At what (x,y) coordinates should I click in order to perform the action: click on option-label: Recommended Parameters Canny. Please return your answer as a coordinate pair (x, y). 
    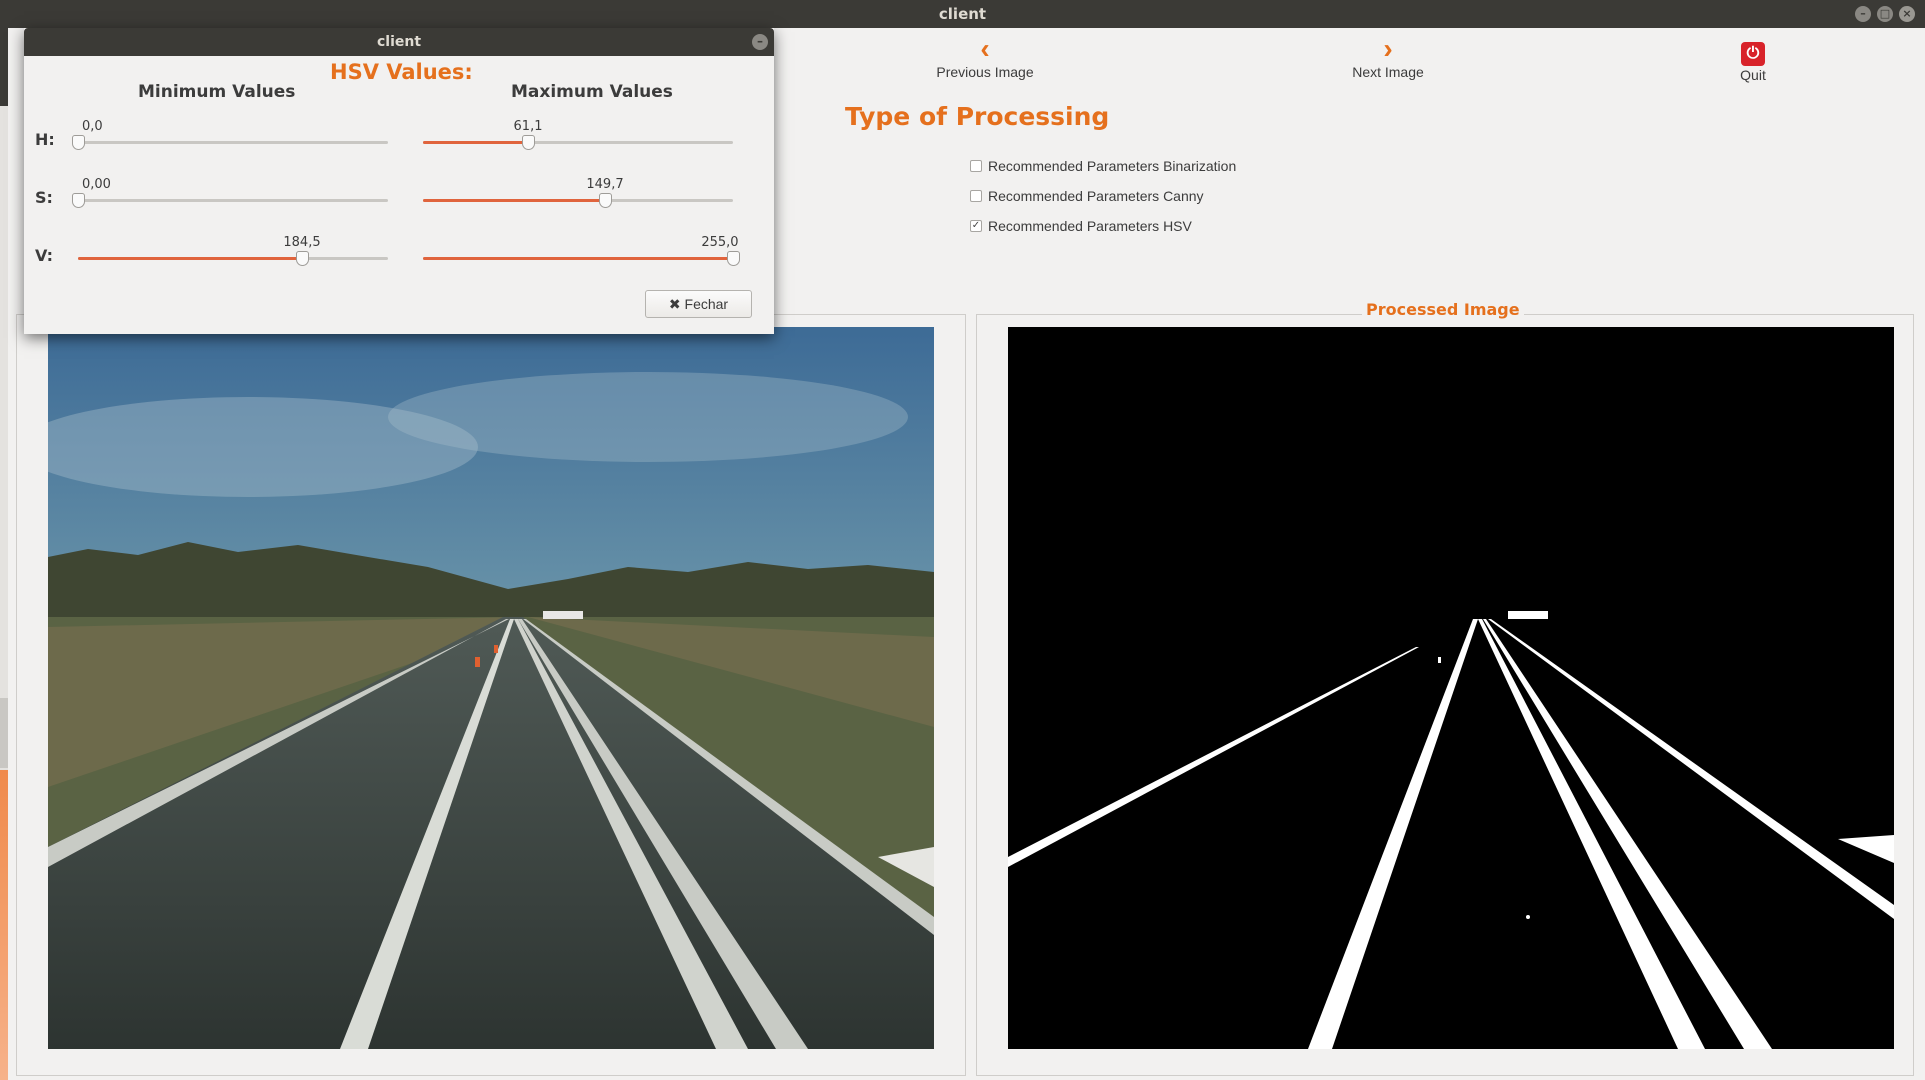
    Looking at the image, I should click on (1096, 196).